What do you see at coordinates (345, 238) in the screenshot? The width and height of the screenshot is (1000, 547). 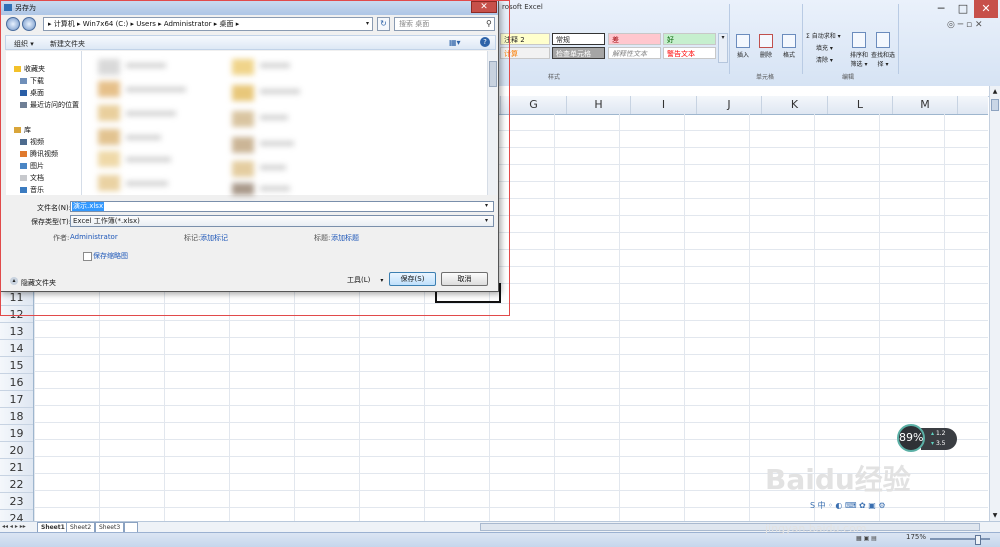 I see `add-title-link: 添加标题` at bounding box center [345, 238].